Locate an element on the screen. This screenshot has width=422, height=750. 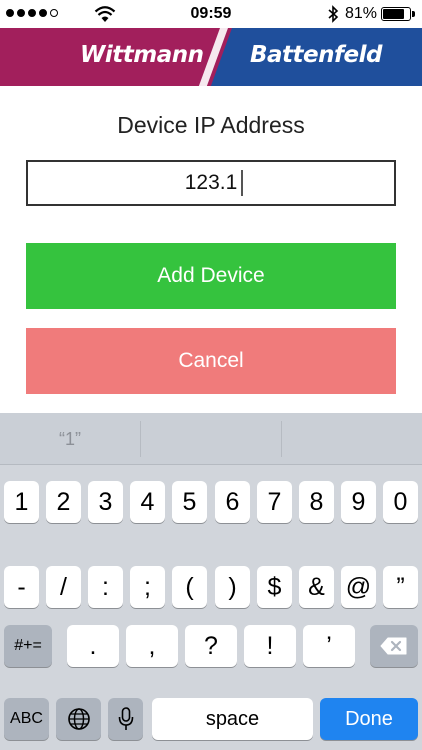
key: / is located at coordinates (63, 587).